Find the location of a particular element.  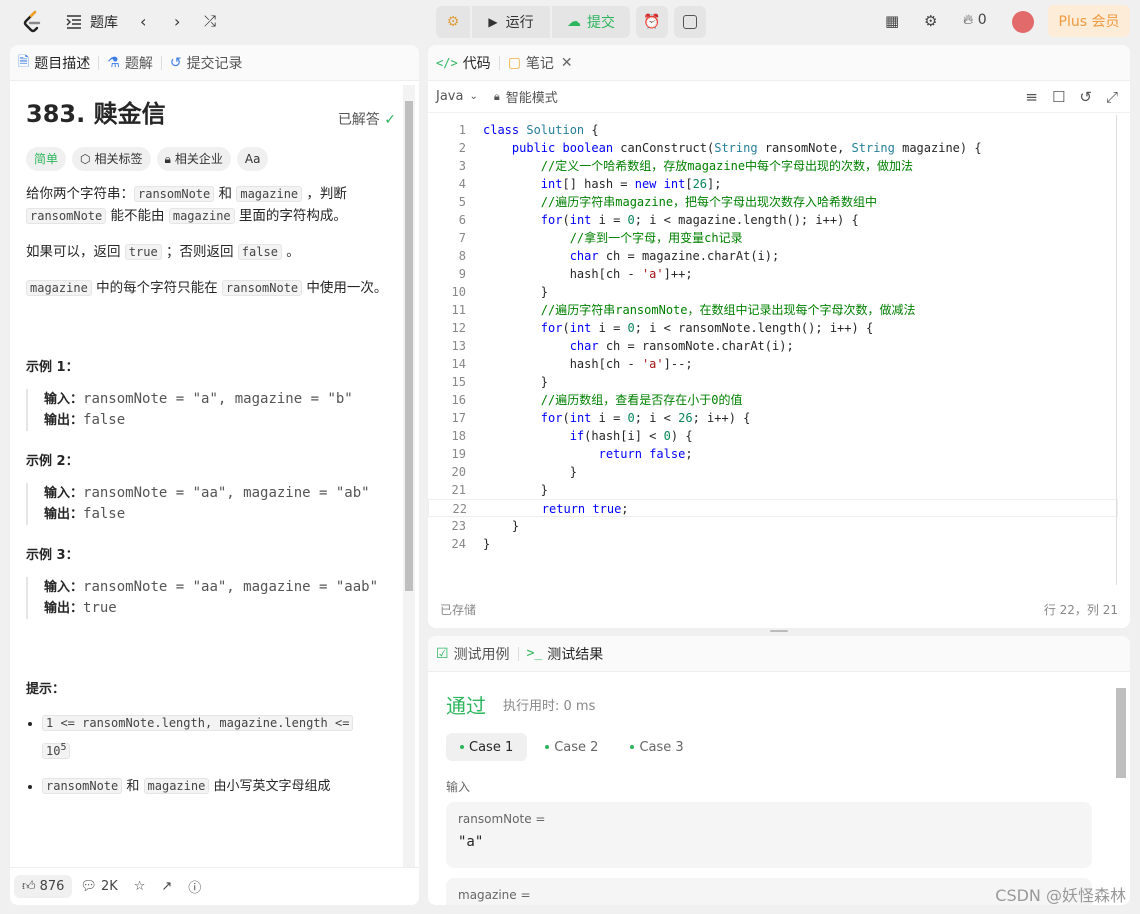

bookmark-icon: ☐ is located at coordinates (1058, 97).